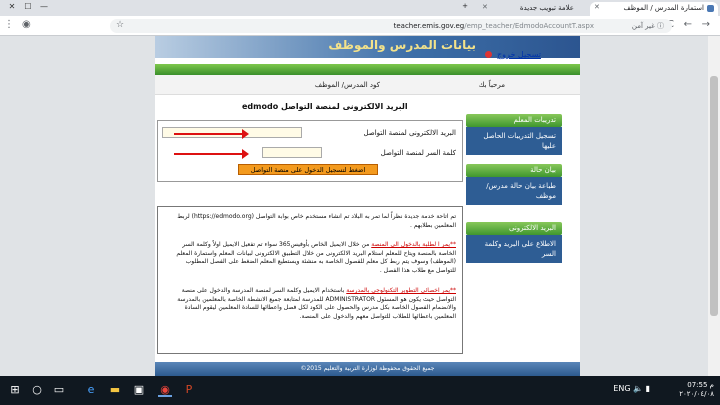 This screenshot has height=405, width=720. Describe the element at coordinates (514, 191) in the screenshot. I see `sidebar-status-link: طباعة بيان حالة مدرس/ موظف` at that location.